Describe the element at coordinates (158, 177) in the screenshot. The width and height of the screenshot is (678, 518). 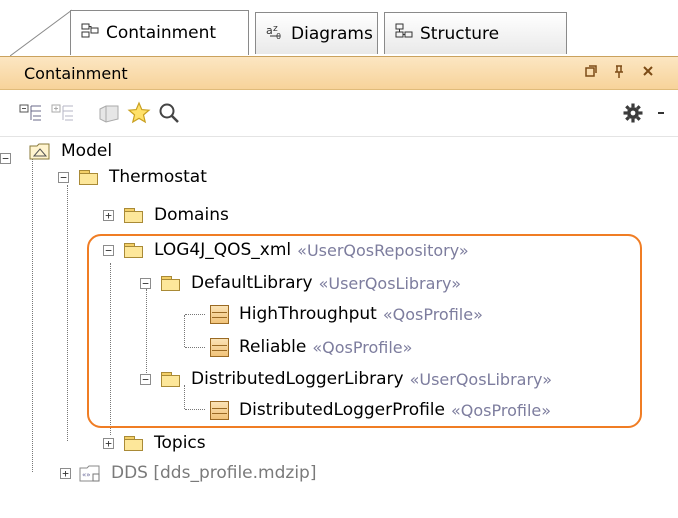
I see `tree-label: Thermostat` at that location.